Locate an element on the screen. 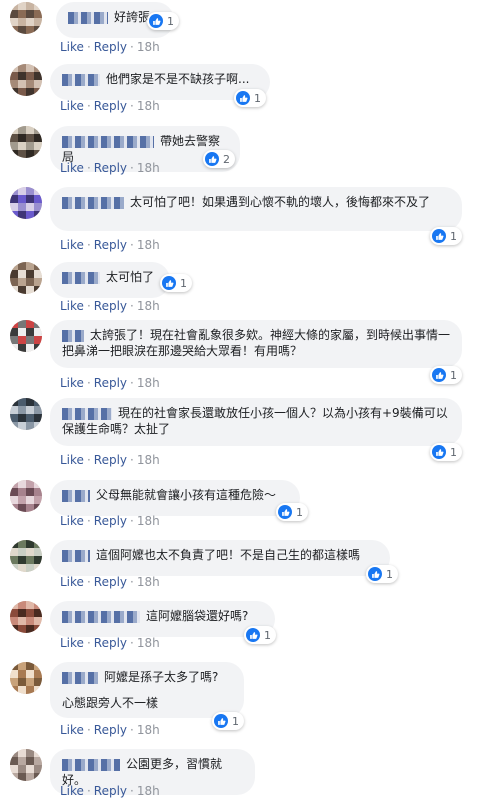 The width and height of the screenshot is (493, 798). reaction-count: 2 is located at coordinates (219, 159).